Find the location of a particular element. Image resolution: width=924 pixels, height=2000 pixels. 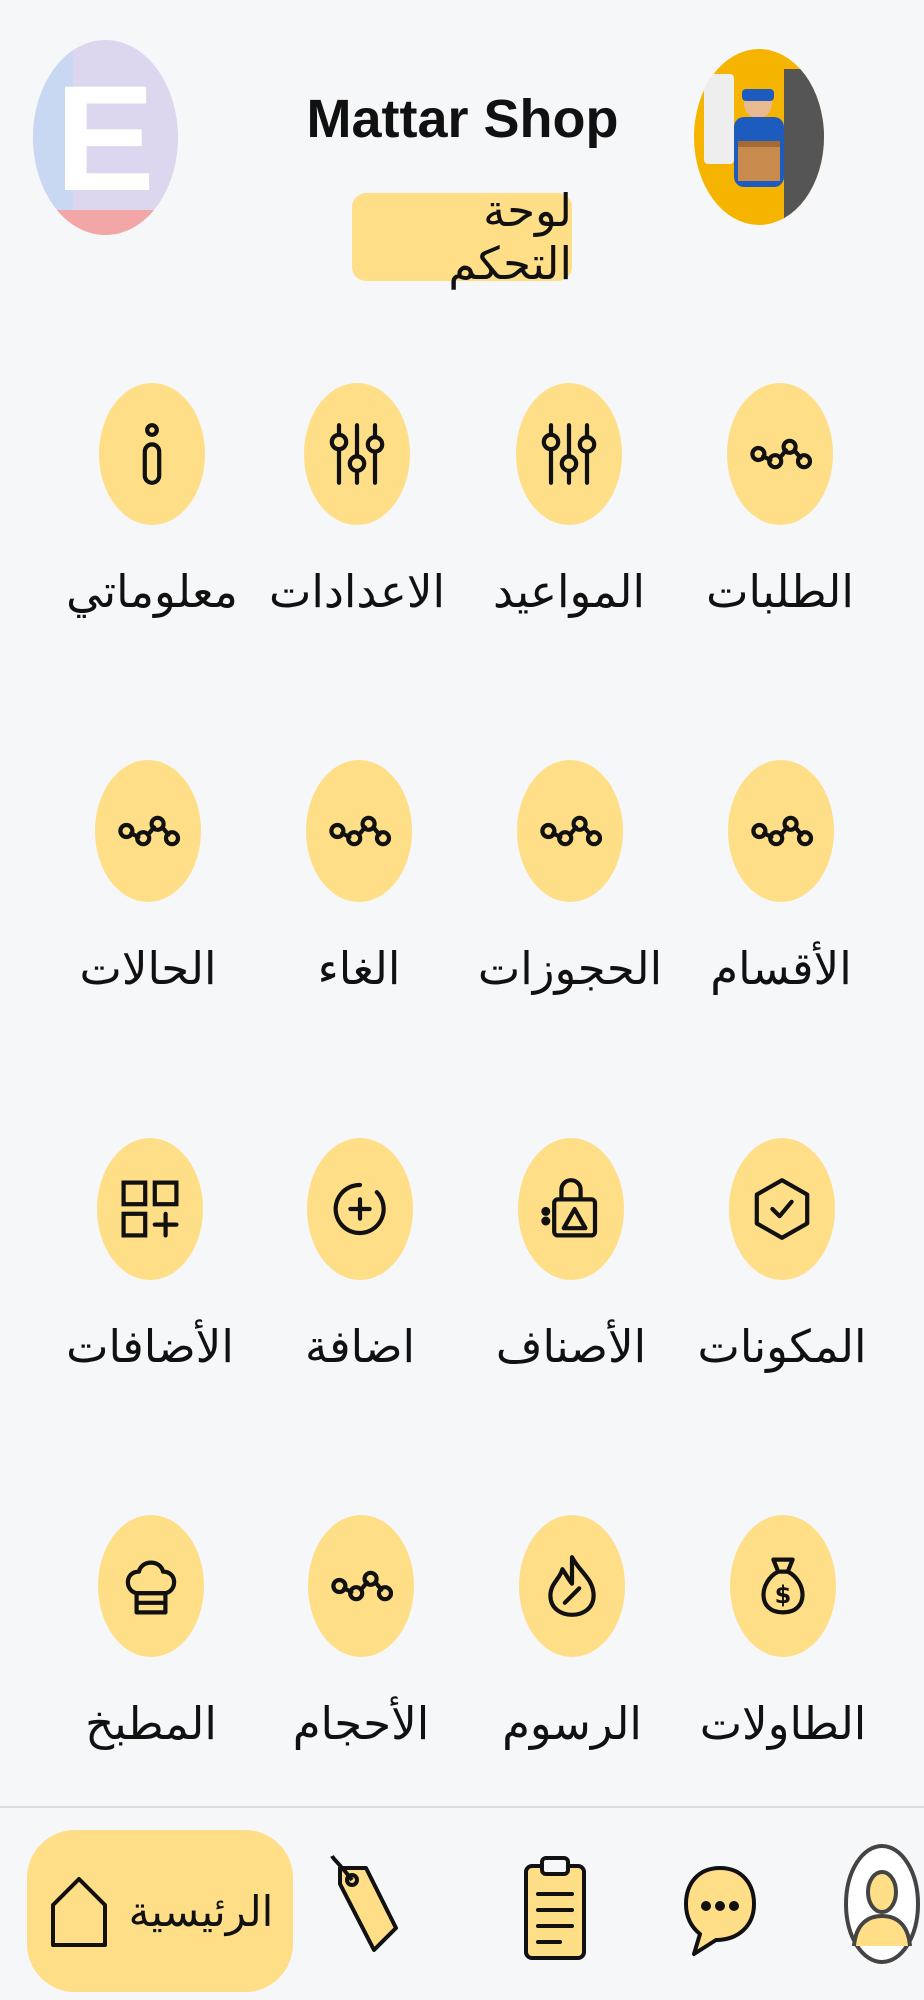

chef-hat-icon is located at coordinates (151, 1587).